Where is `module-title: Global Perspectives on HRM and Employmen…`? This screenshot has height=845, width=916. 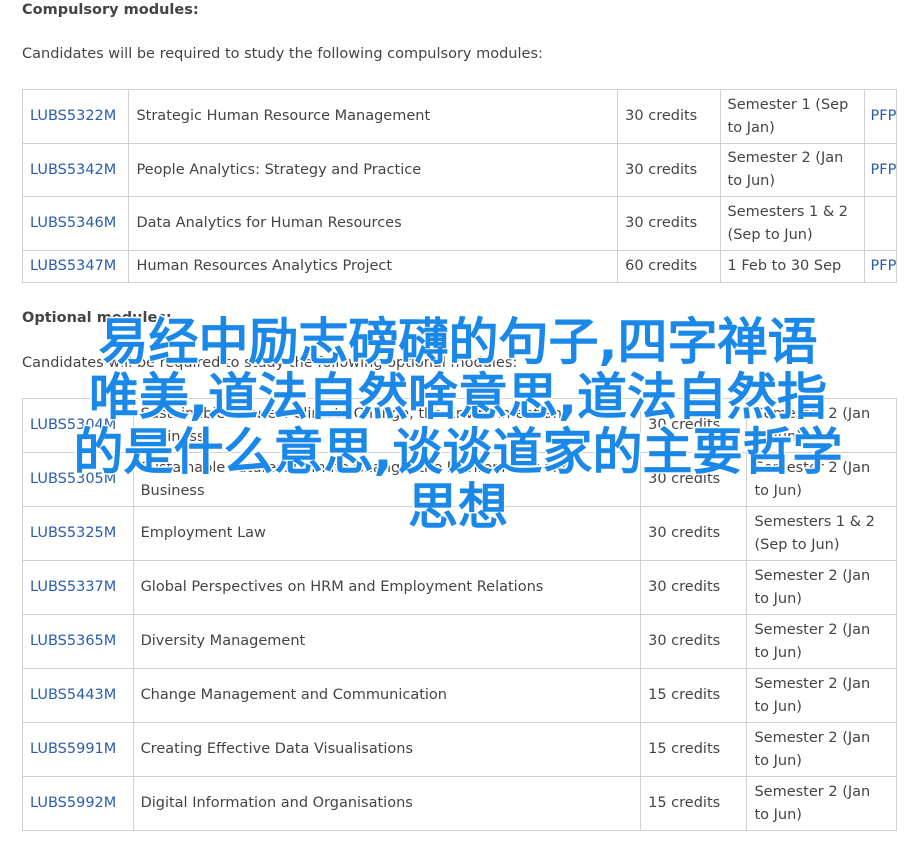
module-title: Global Perspectives on HRM and Employmen… is located at coordinates (387, 587).